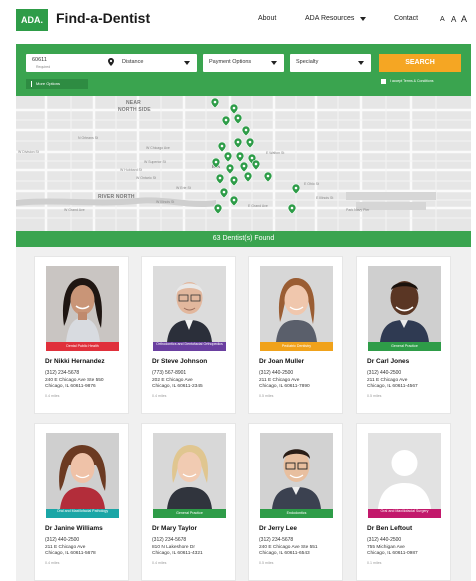  What do you see at coordinates (74, 380) in the screenshot?
I see `dentist-address-line1: 240 E Chicago Ave Ste 550` at bounding box center [74, 380].